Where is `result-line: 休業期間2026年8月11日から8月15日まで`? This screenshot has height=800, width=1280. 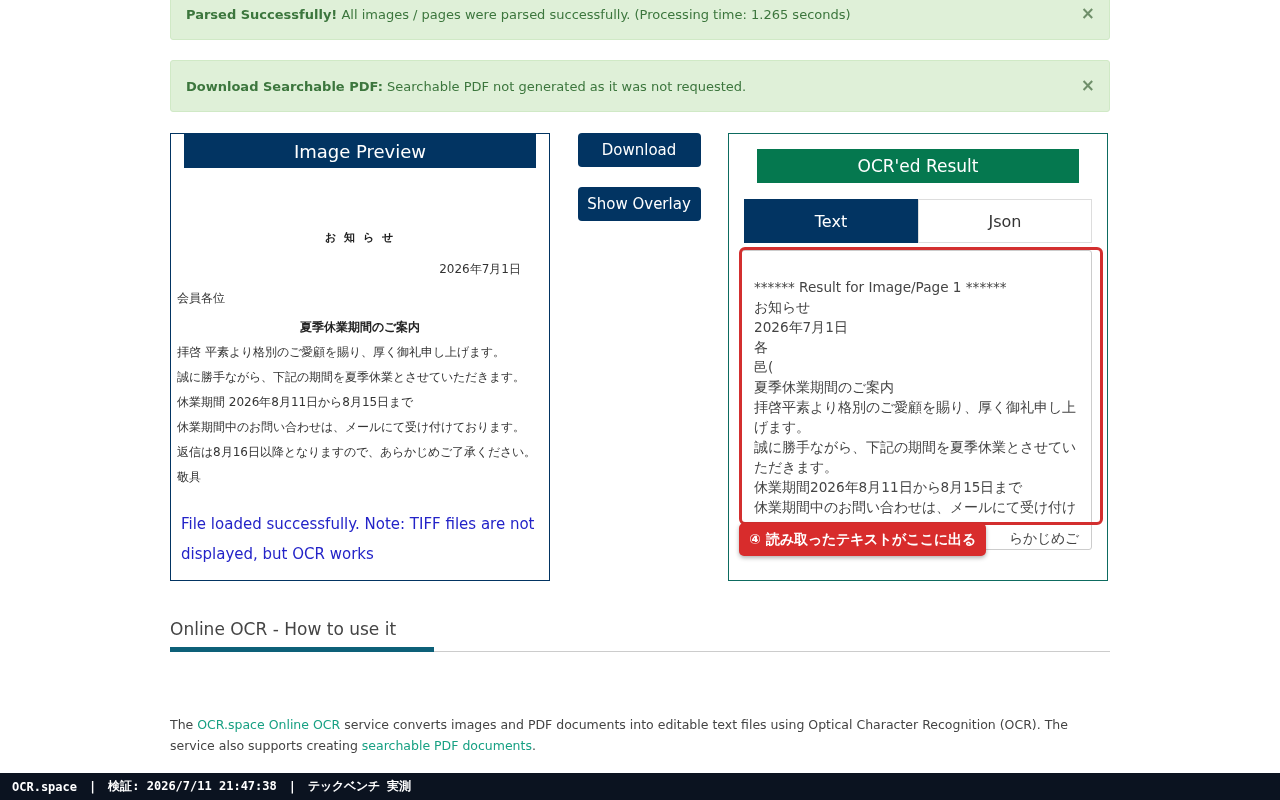 result-line: 休業期間2026年8月11日から8月15日まで is located at coordinates (889, 487).